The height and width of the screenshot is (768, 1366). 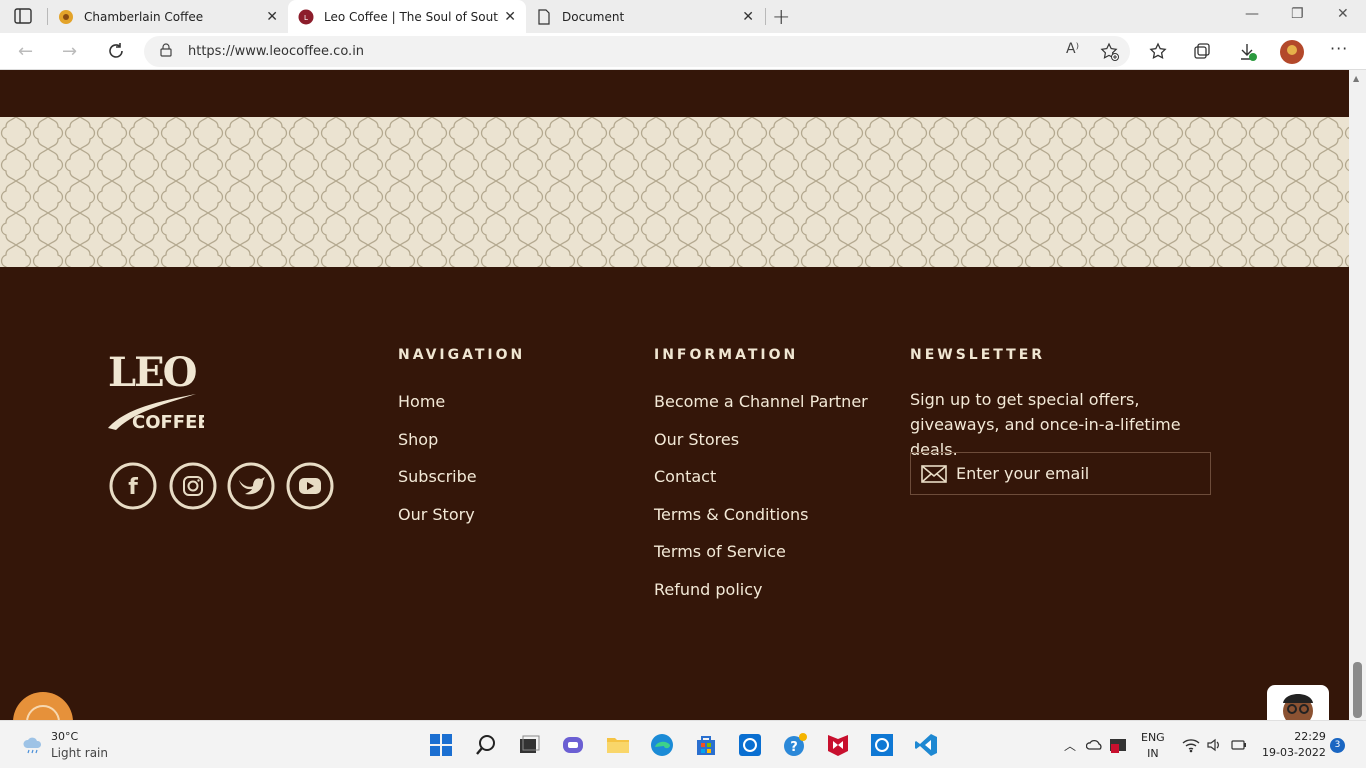 What do you see at coordinates (1072, 49) in the screenshot?
I see `read-aloud-icon: A⁾` at bounding box center [1072, 49].